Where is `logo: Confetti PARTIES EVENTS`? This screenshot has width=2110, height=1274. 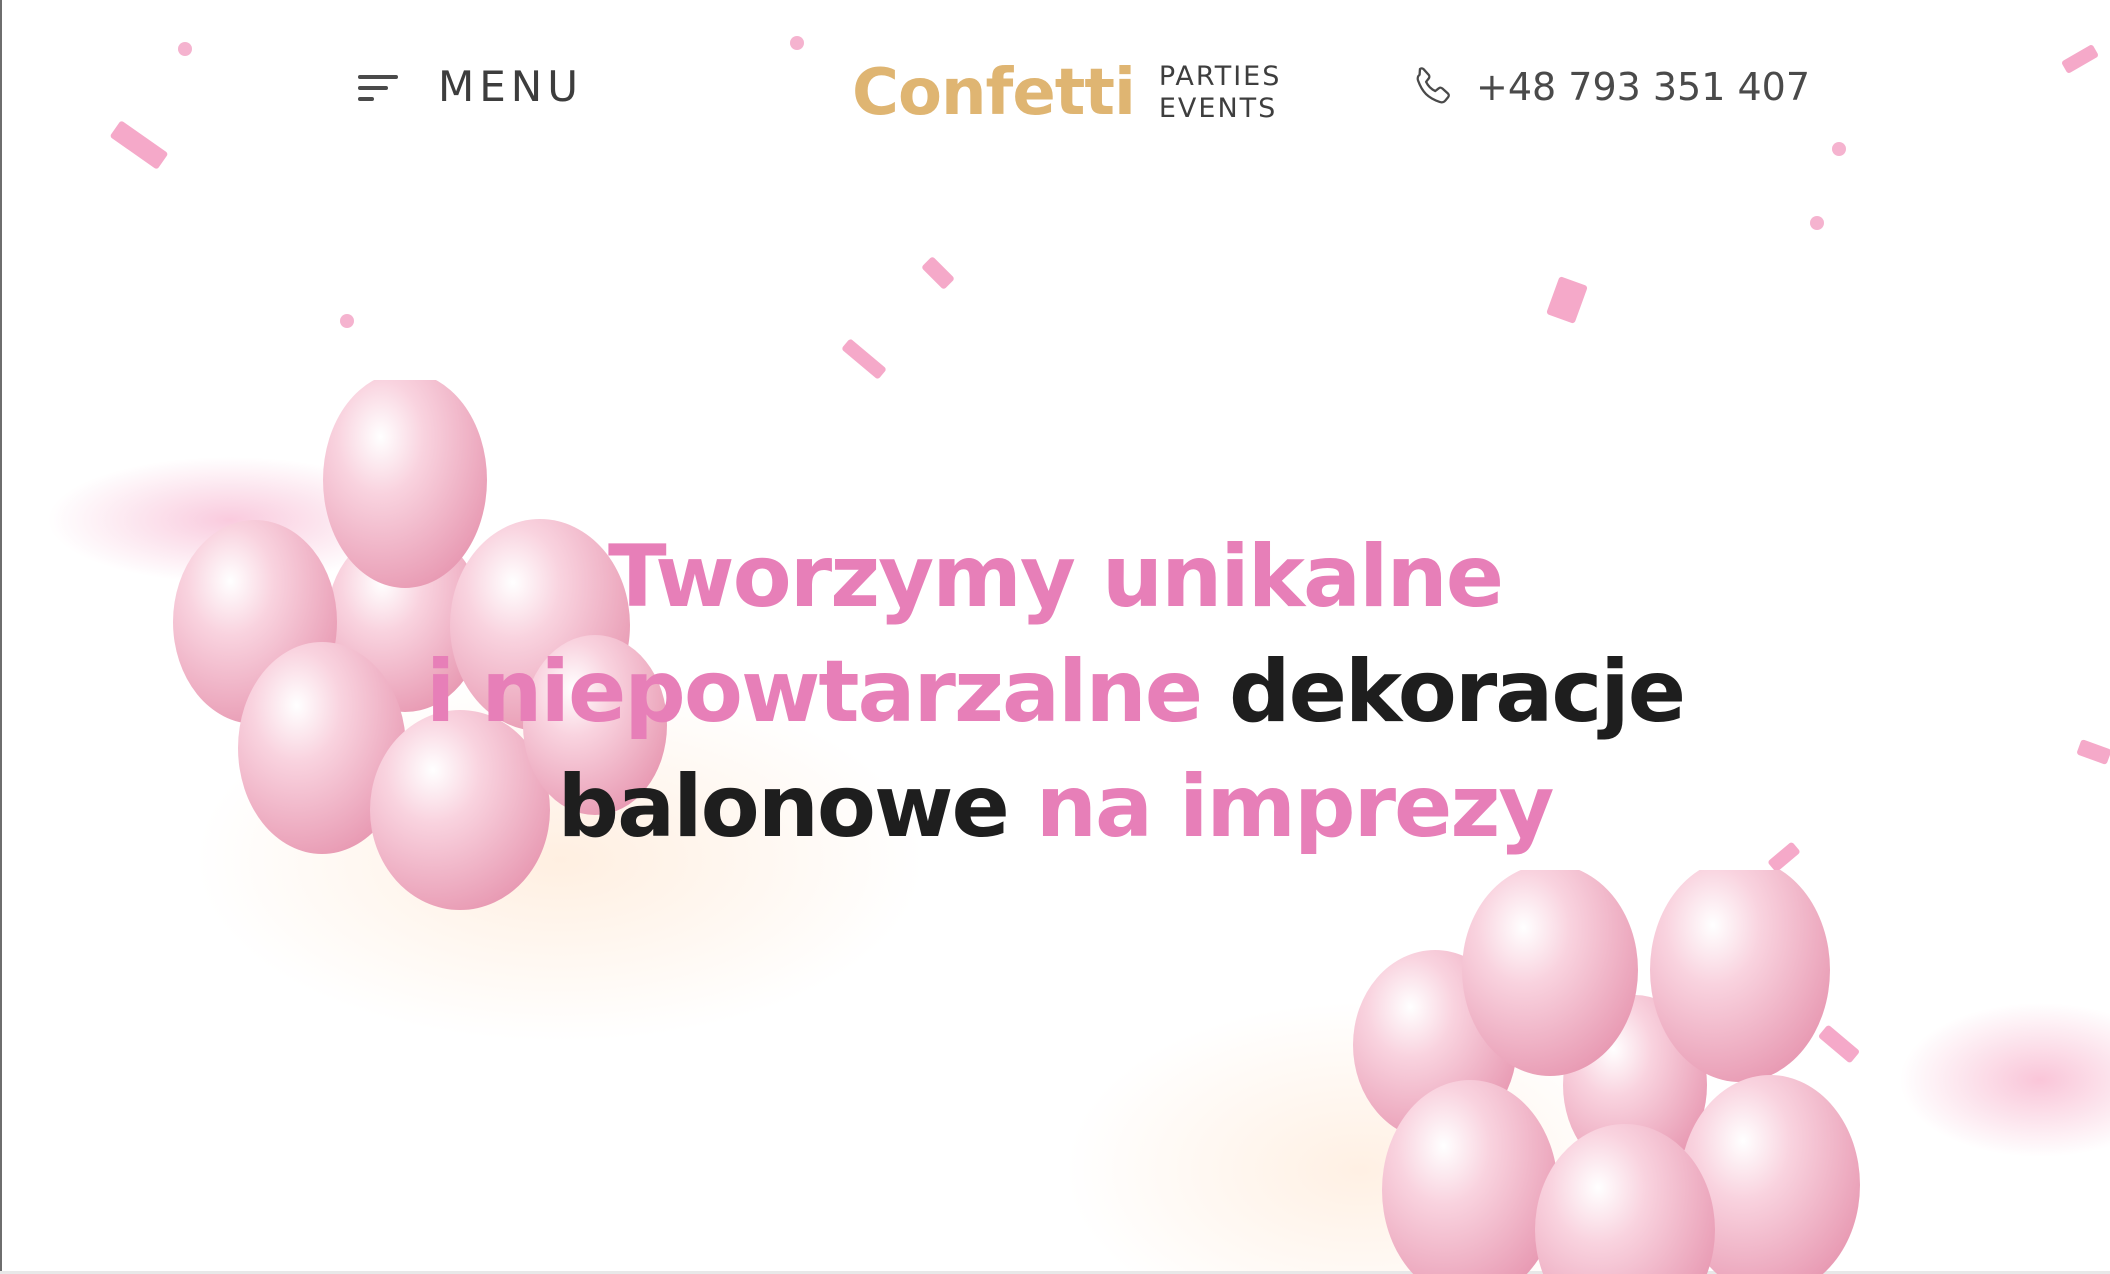 logo: Confetti PARTIES EVENTS is located at coordinates (1066, 93).